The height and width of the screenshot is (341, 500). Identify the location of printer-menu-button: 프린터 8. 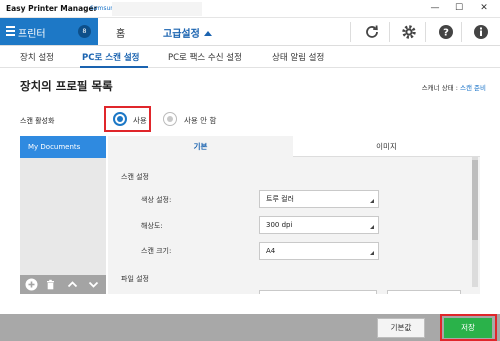
(49, 31).